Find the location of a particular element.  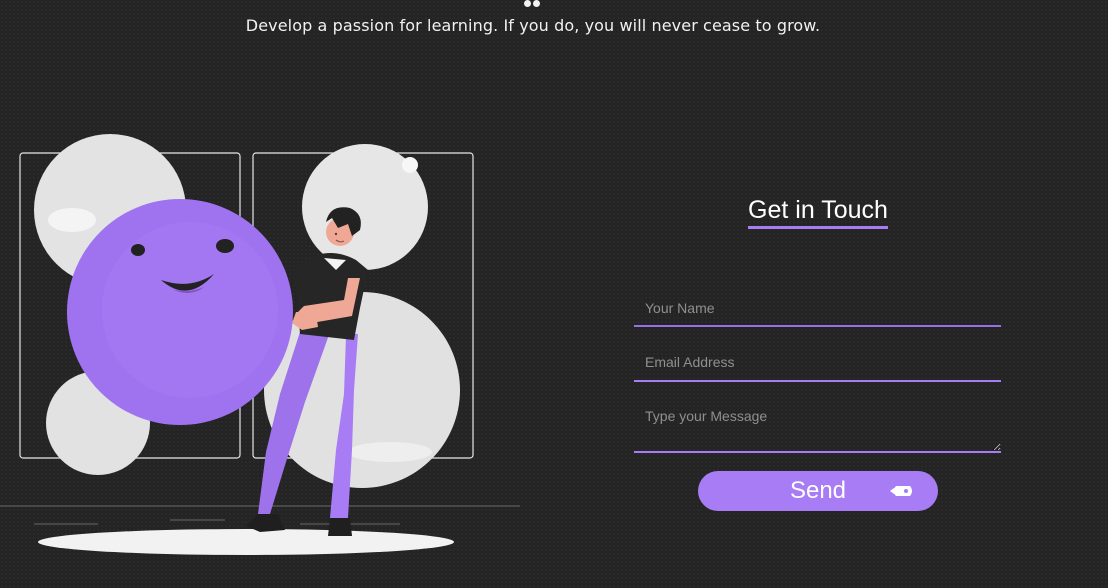

contact-title: Get in Touch is located at coordinates (818, 212).